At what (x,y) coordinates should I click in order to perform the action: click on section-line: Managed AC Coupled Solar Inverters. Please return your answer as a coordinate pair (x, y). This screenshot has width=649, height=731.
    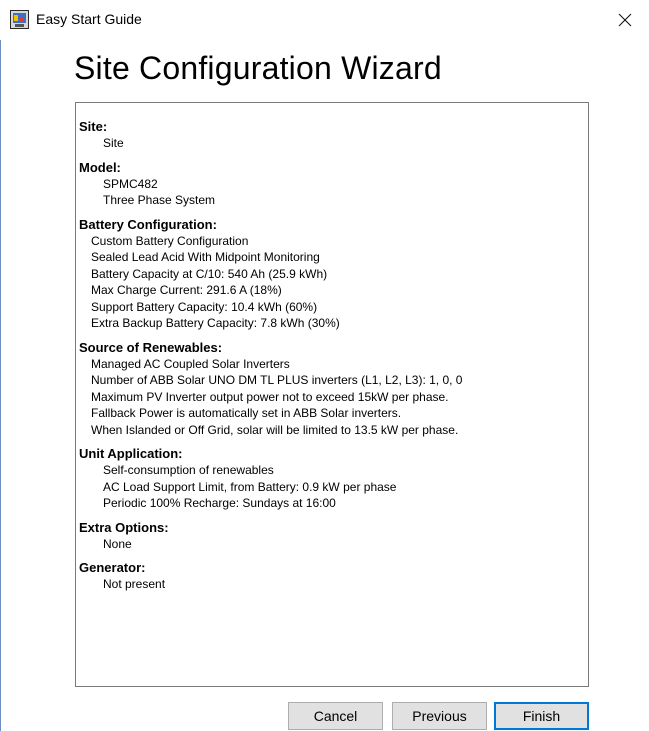
    Looking at the image, I should click on (190, 363).